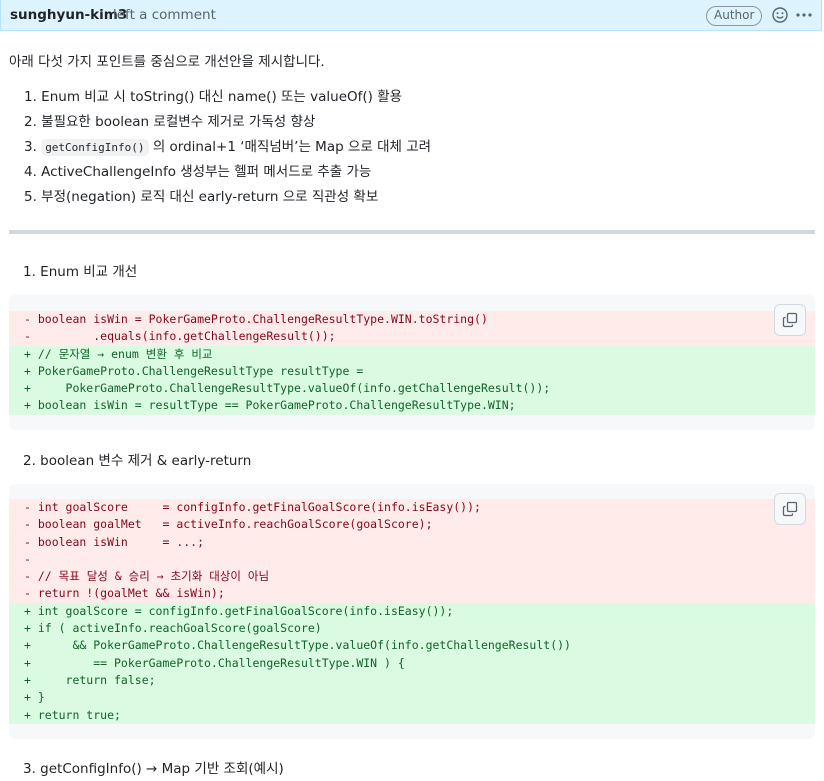 This screenshot has width=824, height=781. What do you see at coordinates (412, 542) in the screenshot?
I see `diff-removed-line: - boolean isWin = ...;` at bounding box center [412, 542].